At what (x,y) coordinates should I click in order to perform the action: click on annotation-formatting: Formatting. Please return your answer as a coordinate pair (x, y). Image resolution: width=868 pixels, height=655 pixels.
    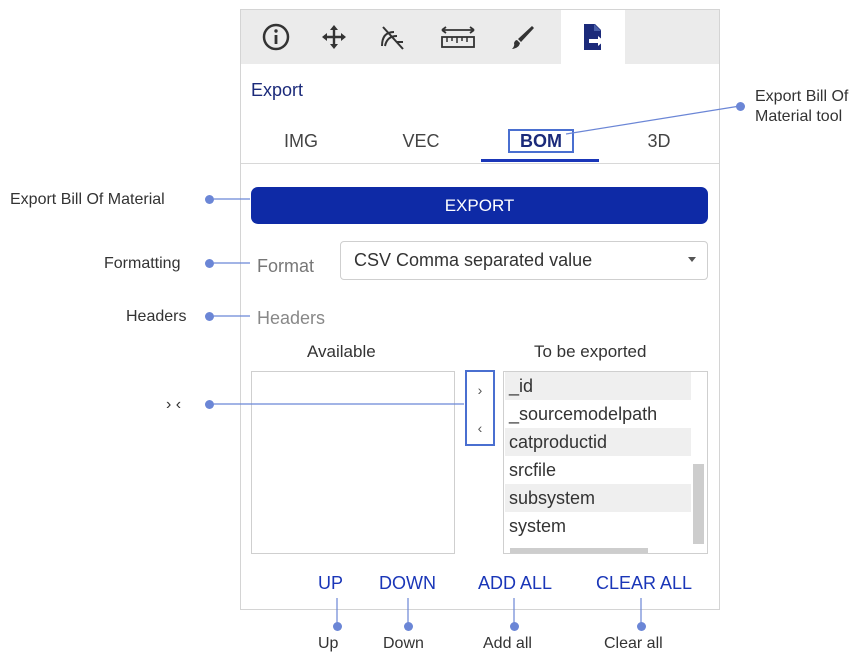
    Looking at the image, I should click on (142, 263).